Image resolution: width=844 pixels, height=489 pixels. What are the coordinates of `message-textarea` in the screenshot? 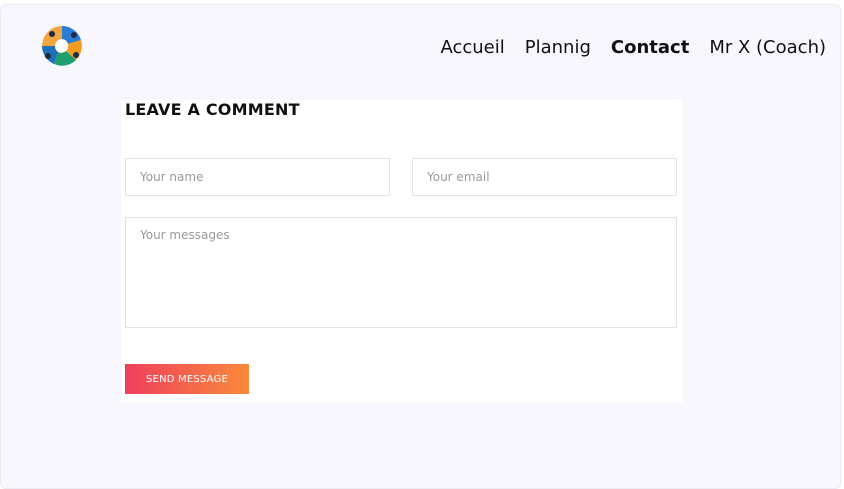 It's located at (401, 272).